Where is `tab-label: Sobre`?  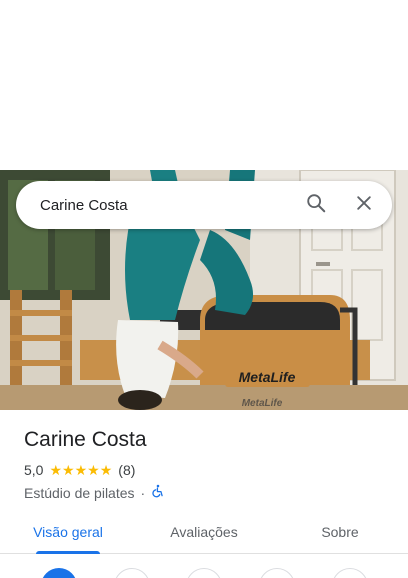 tab-label: Sobre is located at coordinates (340, 531).